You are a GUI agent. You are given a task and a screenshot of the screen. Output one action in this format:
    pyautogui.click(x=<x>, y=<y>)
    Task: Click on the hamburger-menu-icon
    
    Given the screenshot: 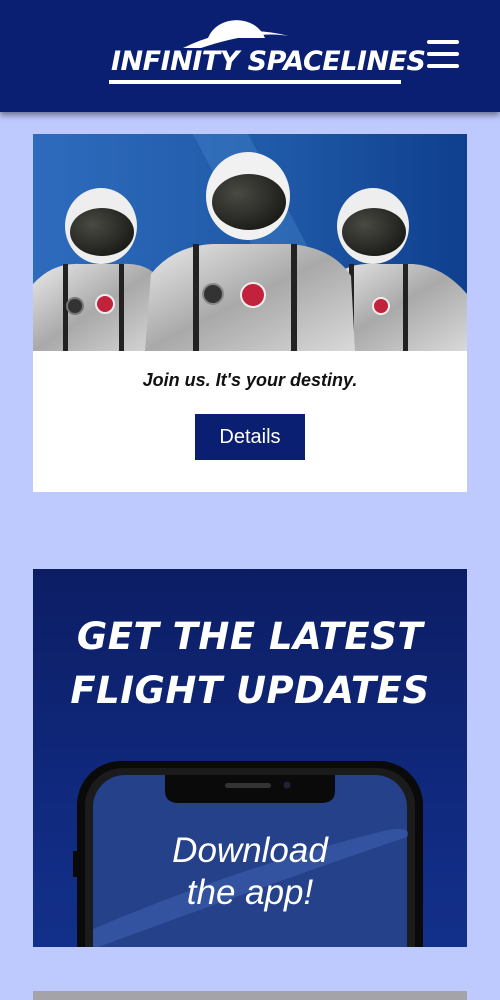 What is the action you would take?
    pyautogui.click(x=443, y=54)
    